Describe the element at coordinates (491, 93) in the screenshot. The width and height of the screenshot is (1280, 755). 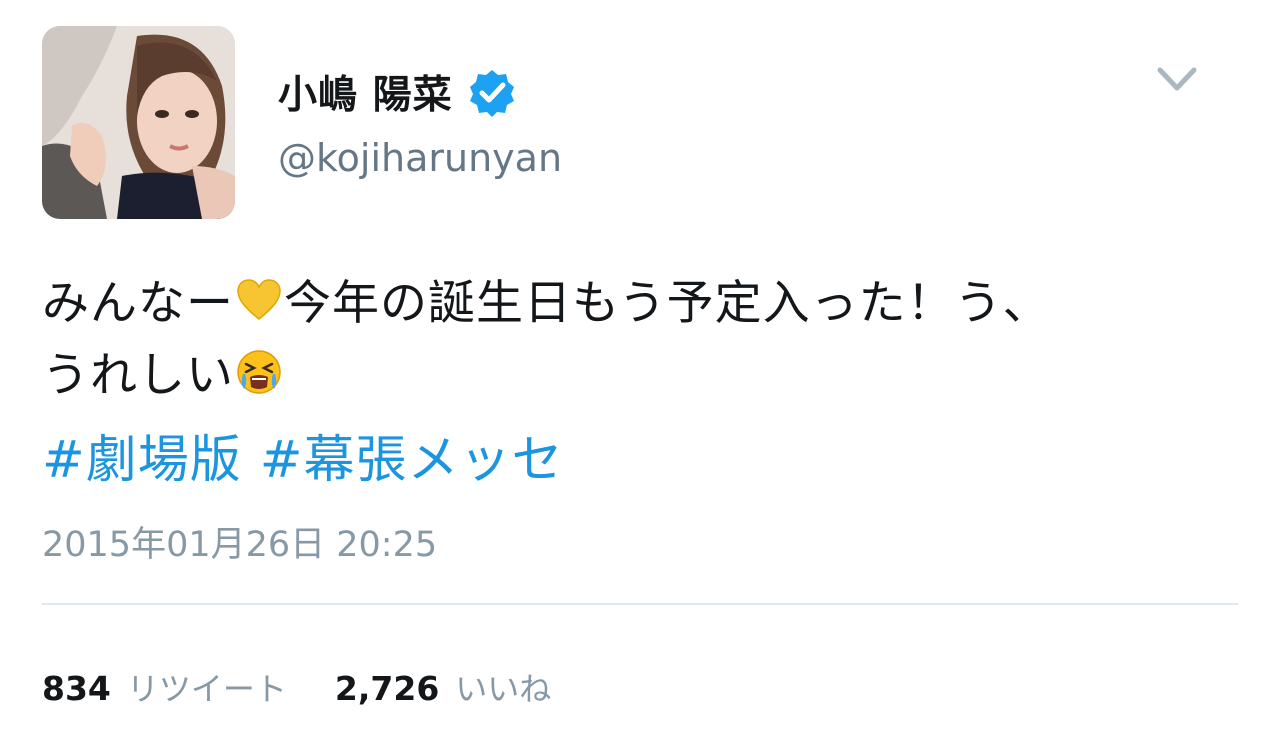
I see `verified-badge-icon` at that location.